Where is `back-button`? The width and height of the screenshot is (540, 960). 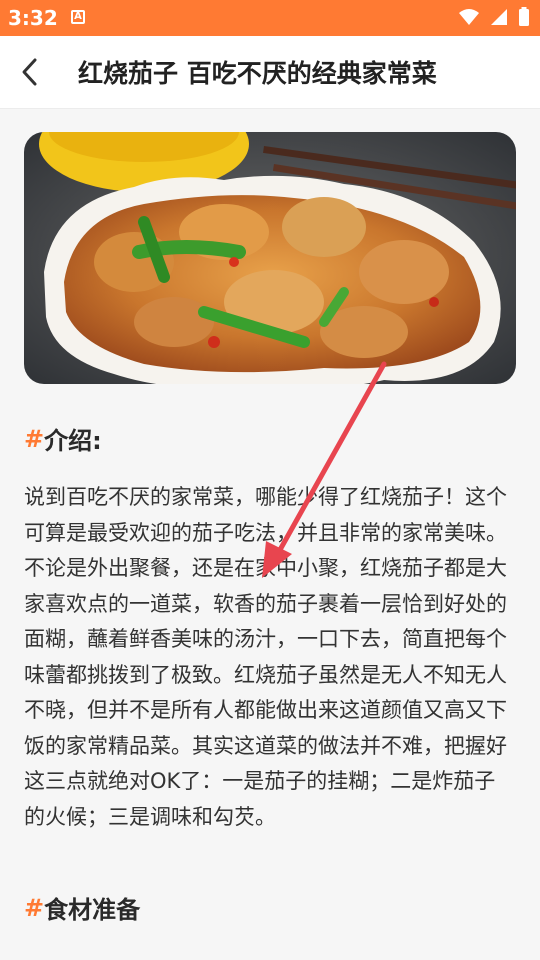
back-button is located at coordinates (30, 72).